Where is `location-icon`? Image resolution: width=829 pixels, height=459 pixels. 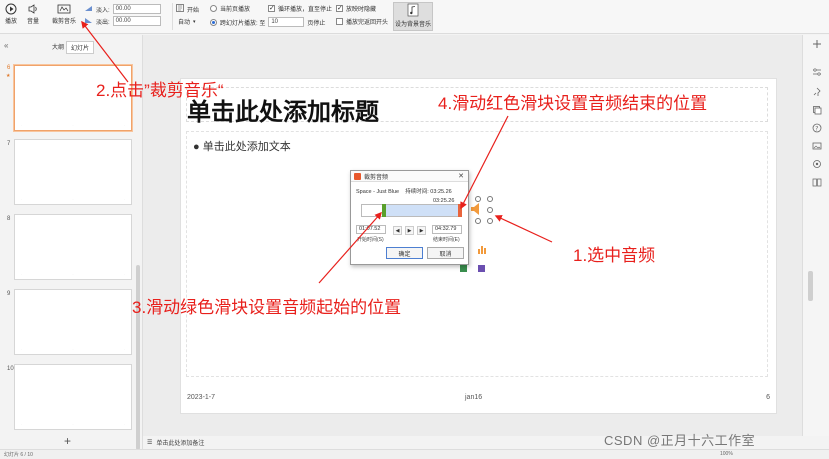 location-icon is located at coordinates (817, 164).